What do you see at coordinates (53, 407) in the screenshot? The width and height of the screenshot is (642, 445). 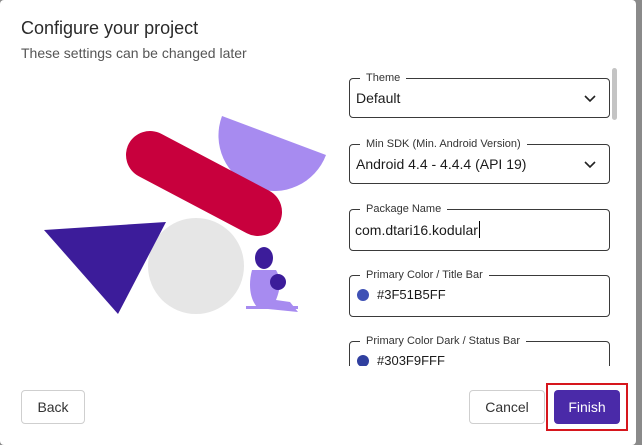 I see `back-button: Back` at bounding box center [53, 407].